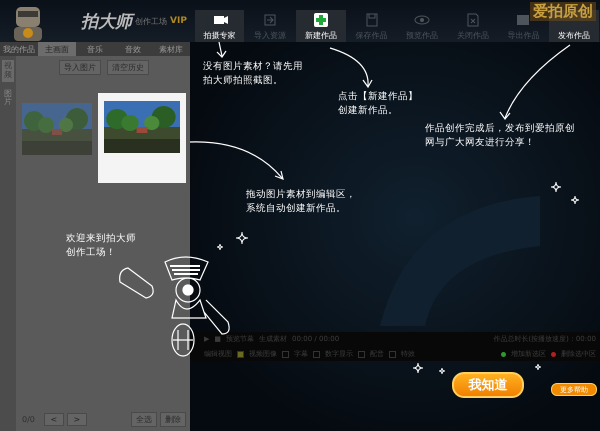 This screenshot has height=431, width=600. Describe the element at coordinates (95, 49) in the screenshot. I see `panel-tab: 音乐` at that location.